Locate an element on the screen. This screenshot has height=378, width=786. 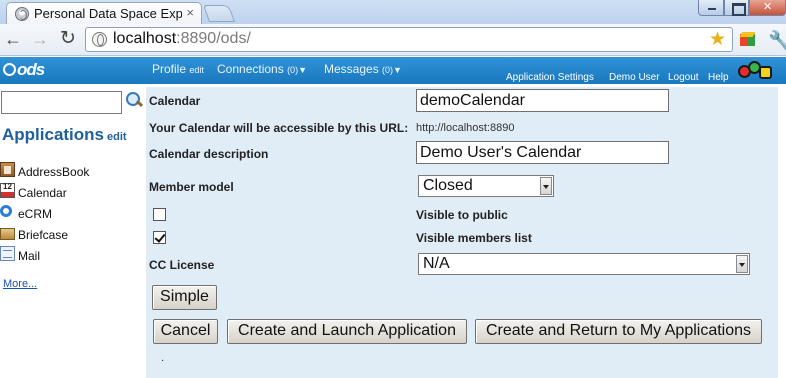
sidebar-item-briefcase: Briefcase is located at coordinates (70, 234).